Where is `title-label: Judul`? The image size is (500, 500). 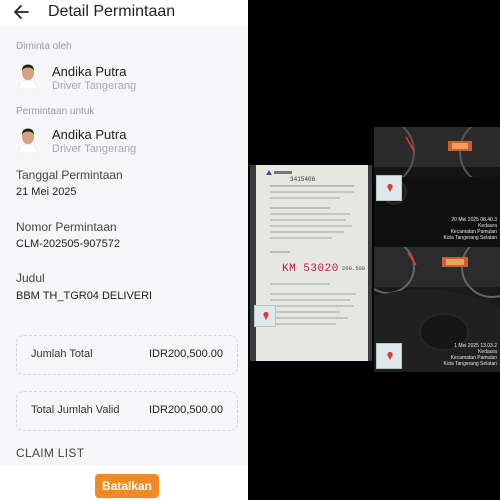
title-label: Judul is located at coordinates (30, 278).